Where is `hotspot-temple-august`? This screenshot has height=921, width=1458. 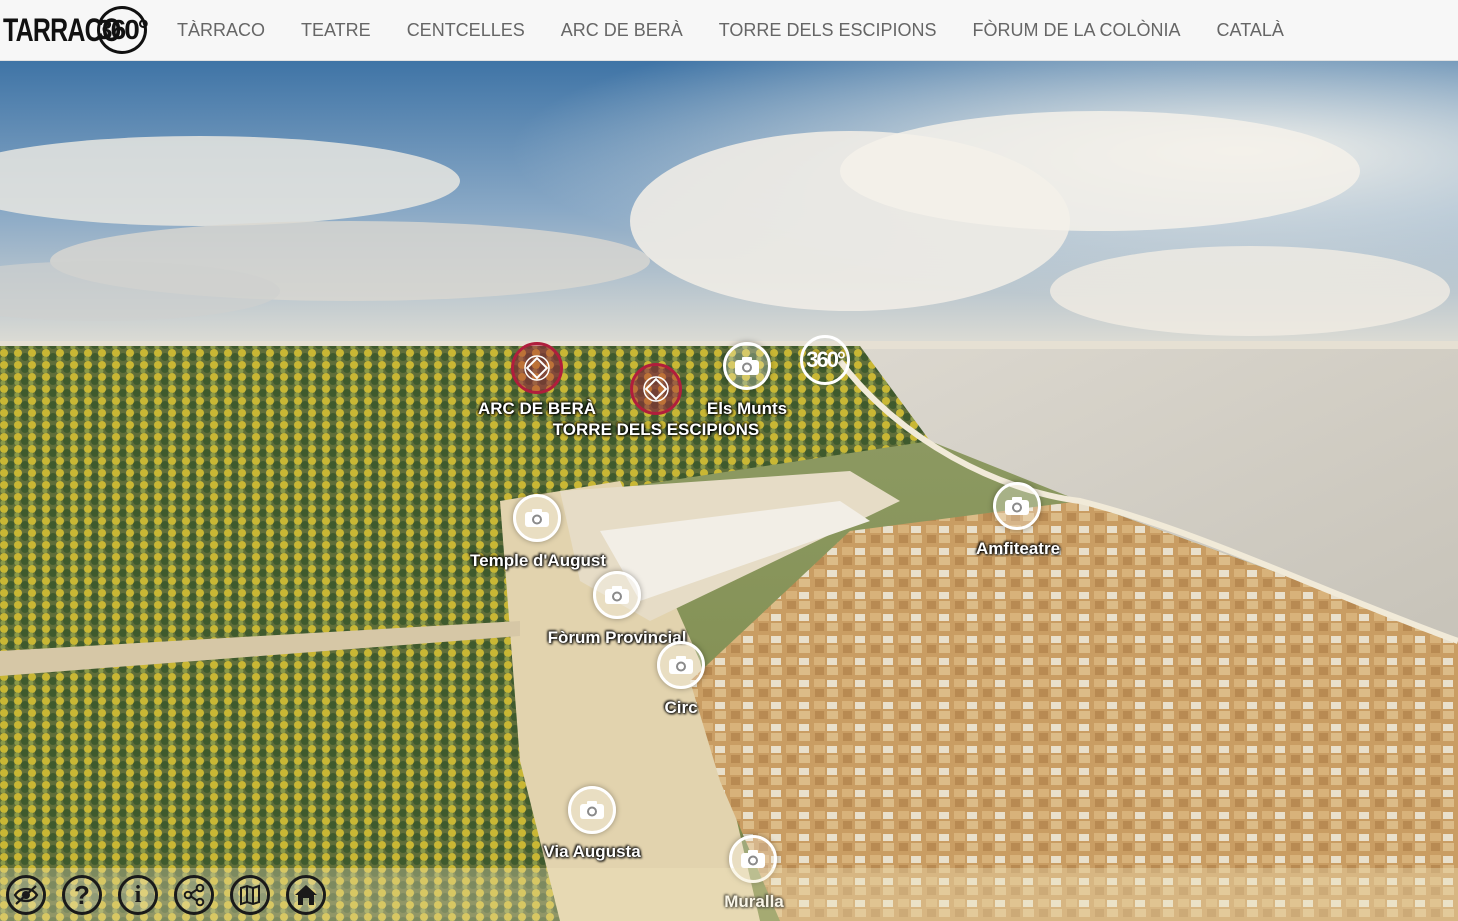
hotspot-temple-august is located at coordinates (537, 518).